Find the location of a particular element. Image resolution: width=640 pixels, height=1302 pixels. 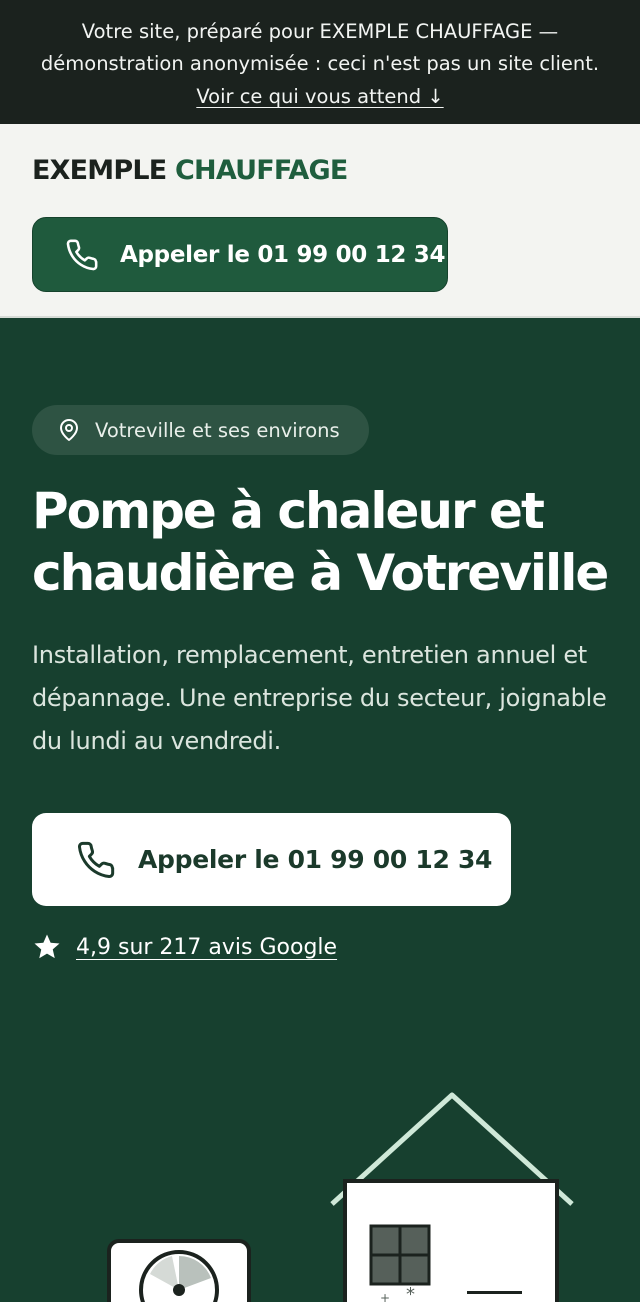

banner-link: Voir ce qui vous attend ↓ is located at coordinates (319, 97).